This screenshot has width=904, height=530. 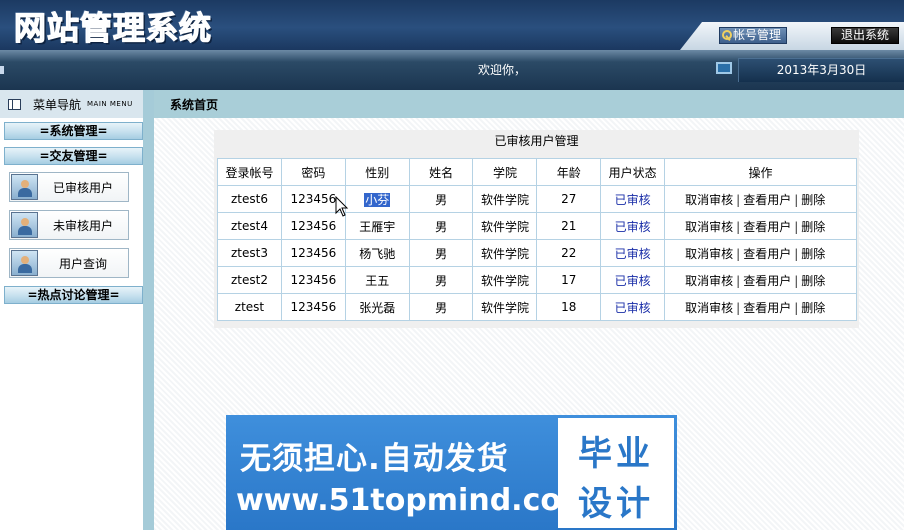 What do you see at coordinates (537, 253) in the screenshot?
I see `table-row: ztest3 123456 杨飞驰男软件学院 22 已审核 取消审核 | 查看用户 | 删除` at bounding box center [537, 253].